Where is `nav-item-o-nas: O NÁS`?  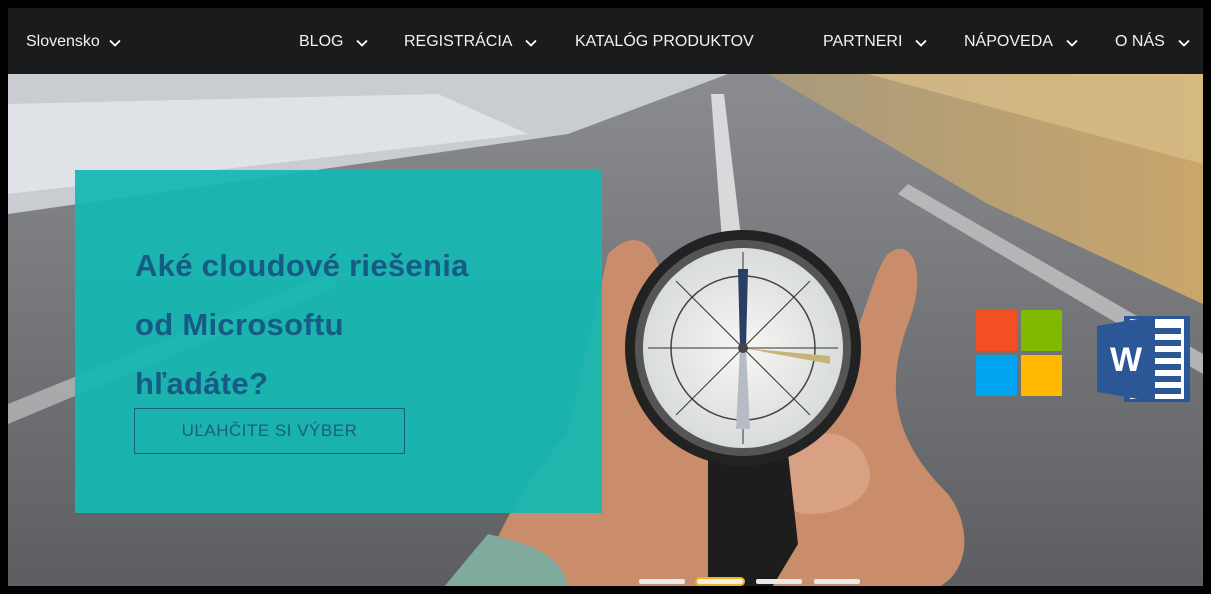
nav-item-o-nas: O NÁS is located at coordinates (1154, 42).